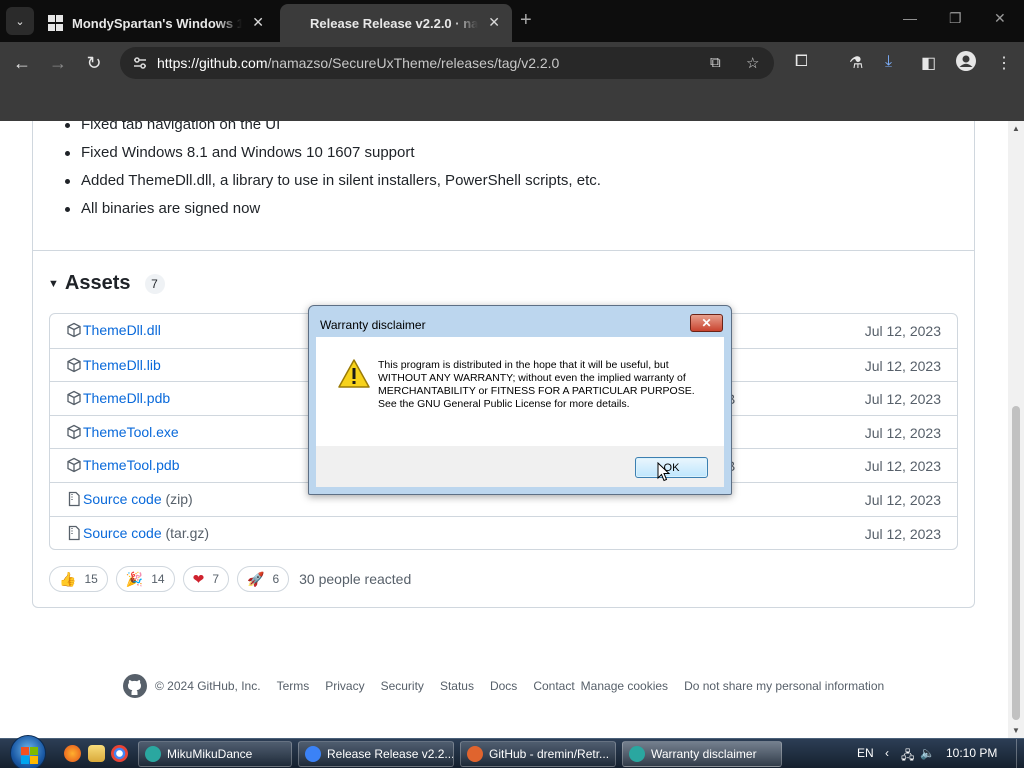  Describe the element at coordinates (91, 579) in the screenshot. I see `reaction-count: 15` at that location.